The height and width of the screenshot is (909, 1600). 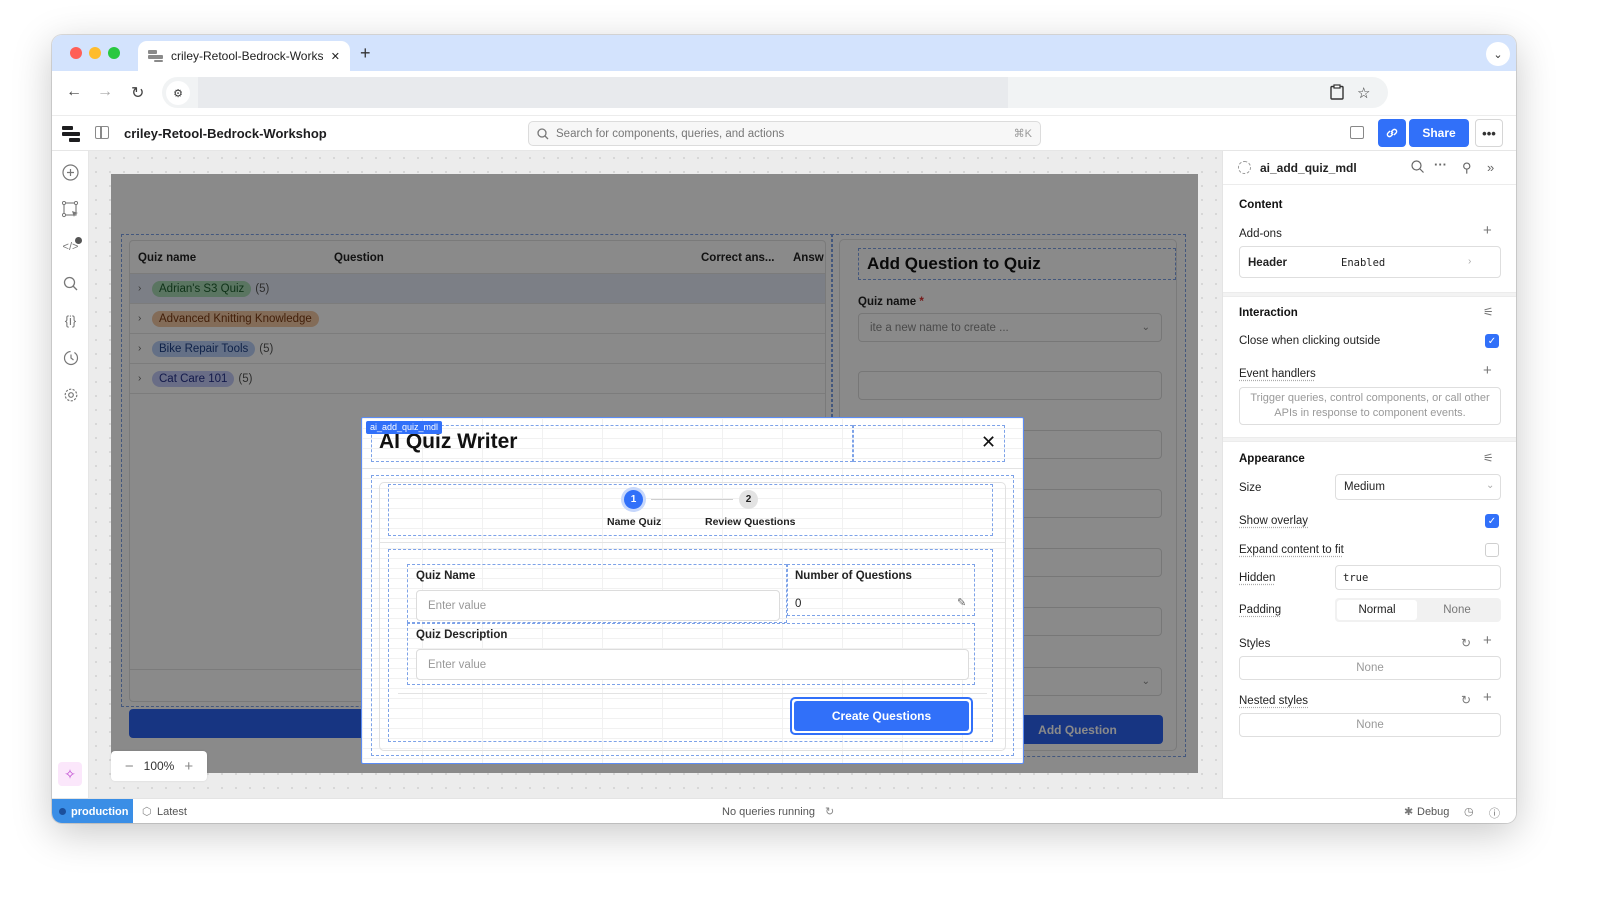 I want to click on zoom-control: − 100% +, so click(x=159, y=766).